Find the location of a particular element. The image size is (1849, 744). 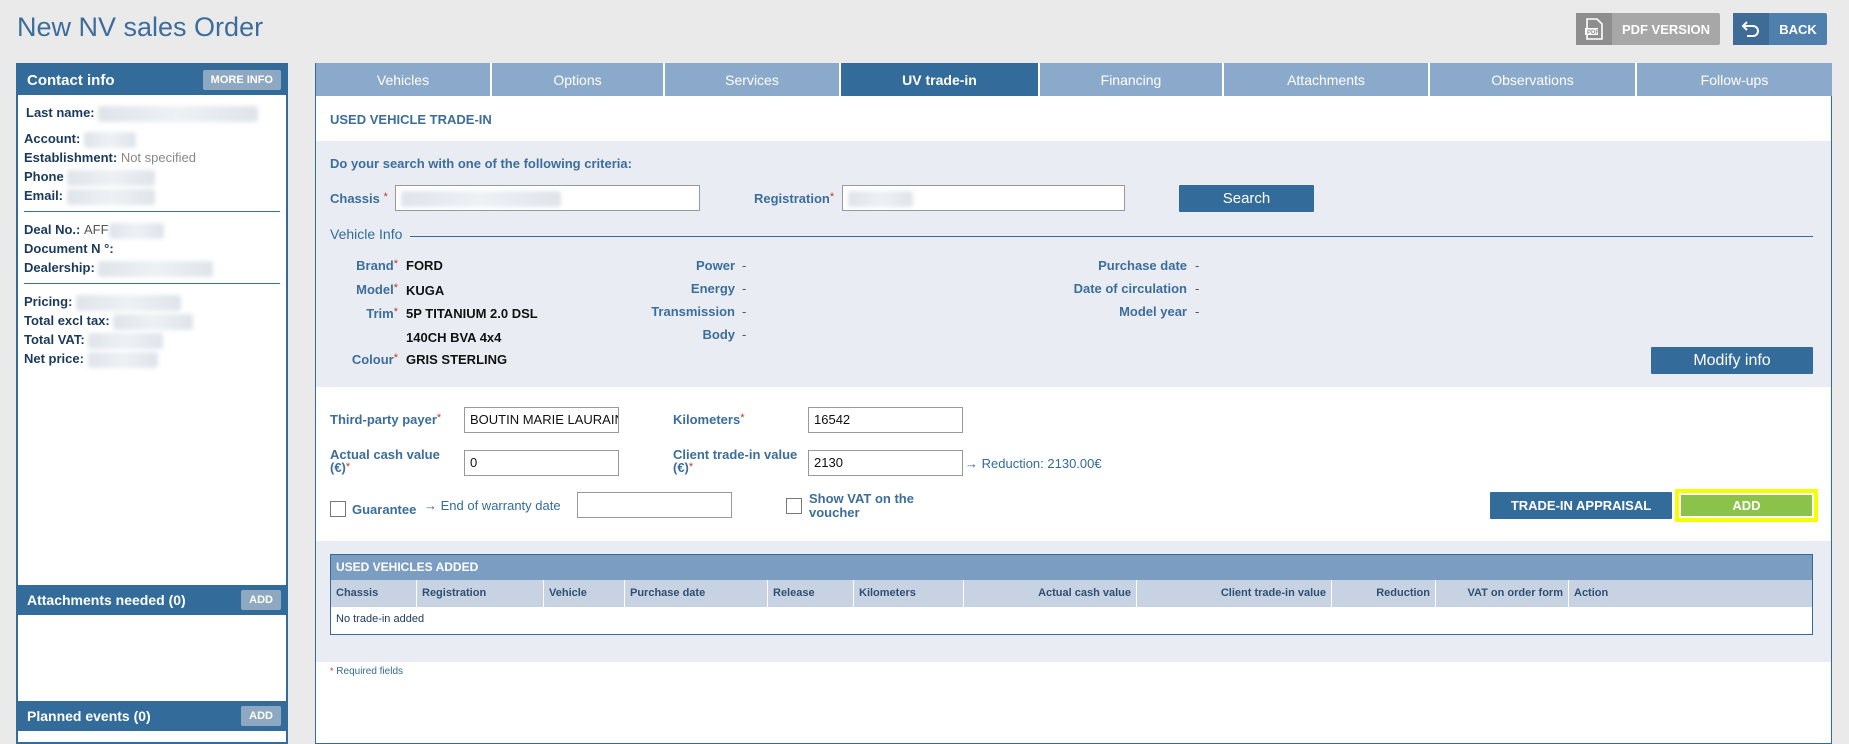

tab-uv-trade-in: UV trade-in is located at coordinates (940, 79).